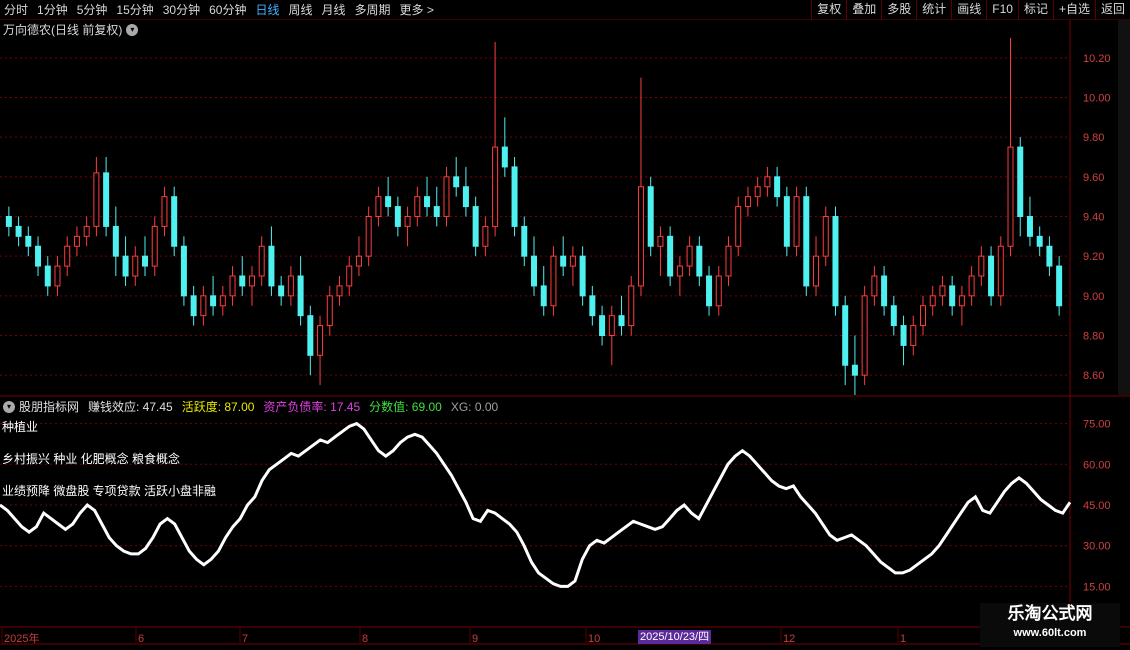 The width and height of the screenshot is (1130, 650). What do you see at coordinates (1097, 506) in the screenshot?
I see `indicator-tick-label: 45.00` at bounding box center [1097, 506].